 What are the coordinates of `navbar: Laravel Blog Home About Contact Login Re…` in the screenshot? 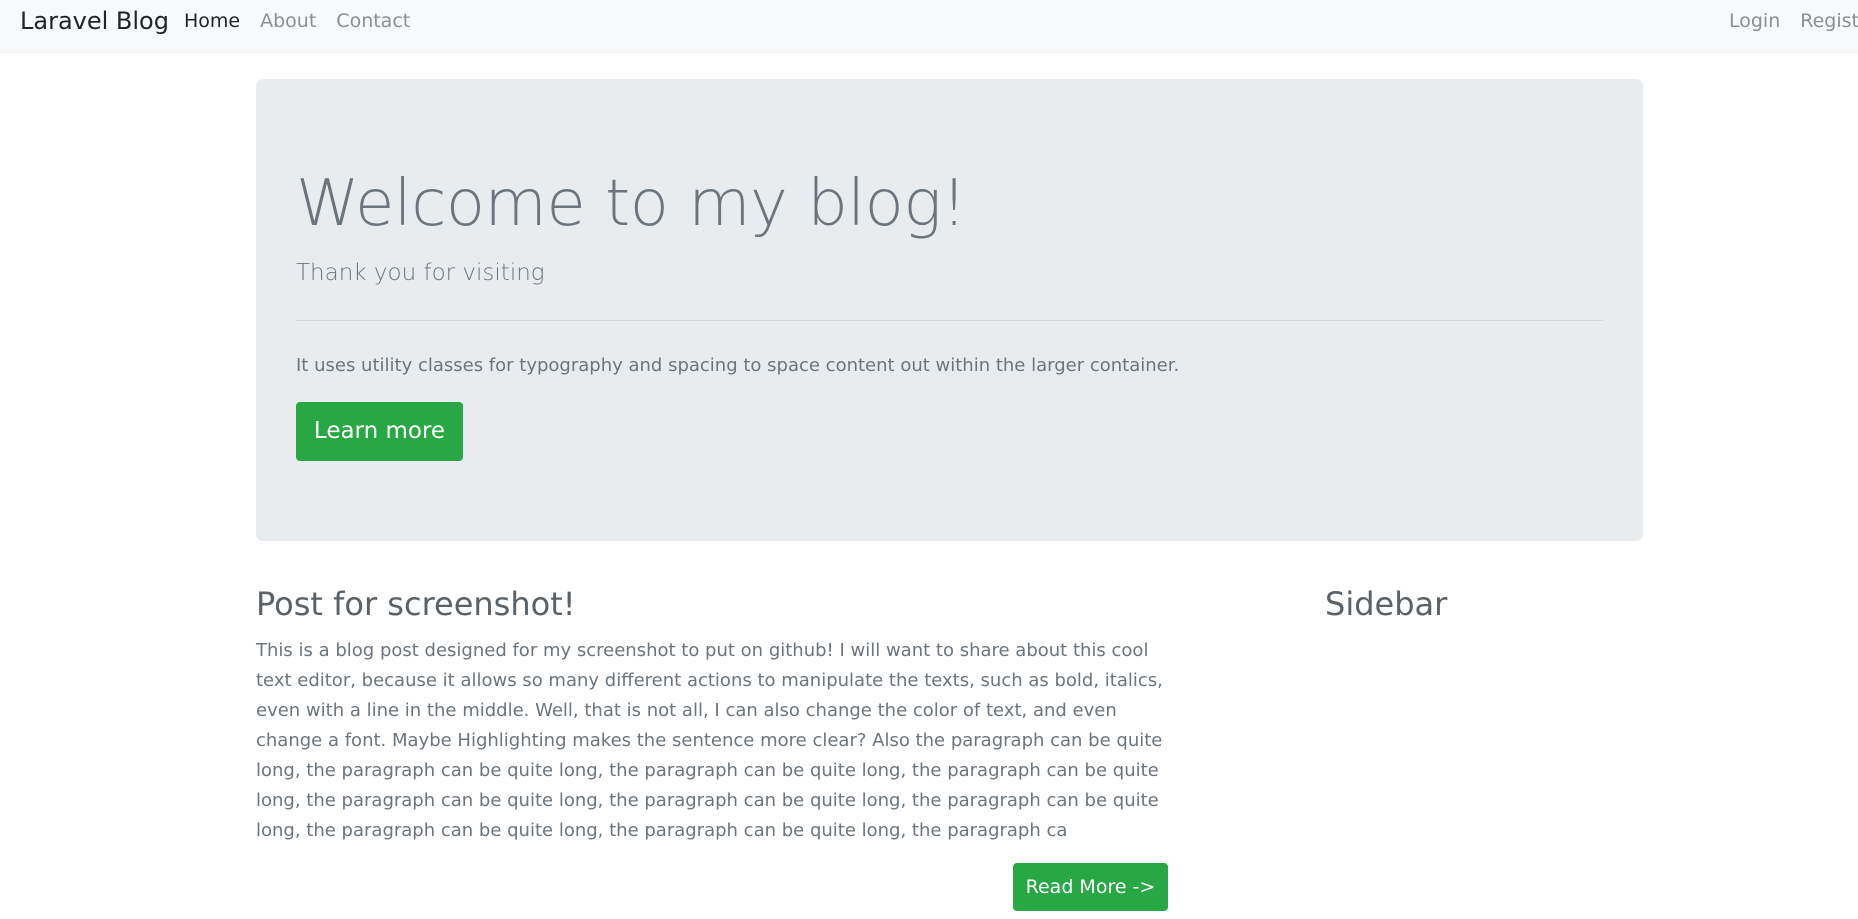 It's located at (929, 26).